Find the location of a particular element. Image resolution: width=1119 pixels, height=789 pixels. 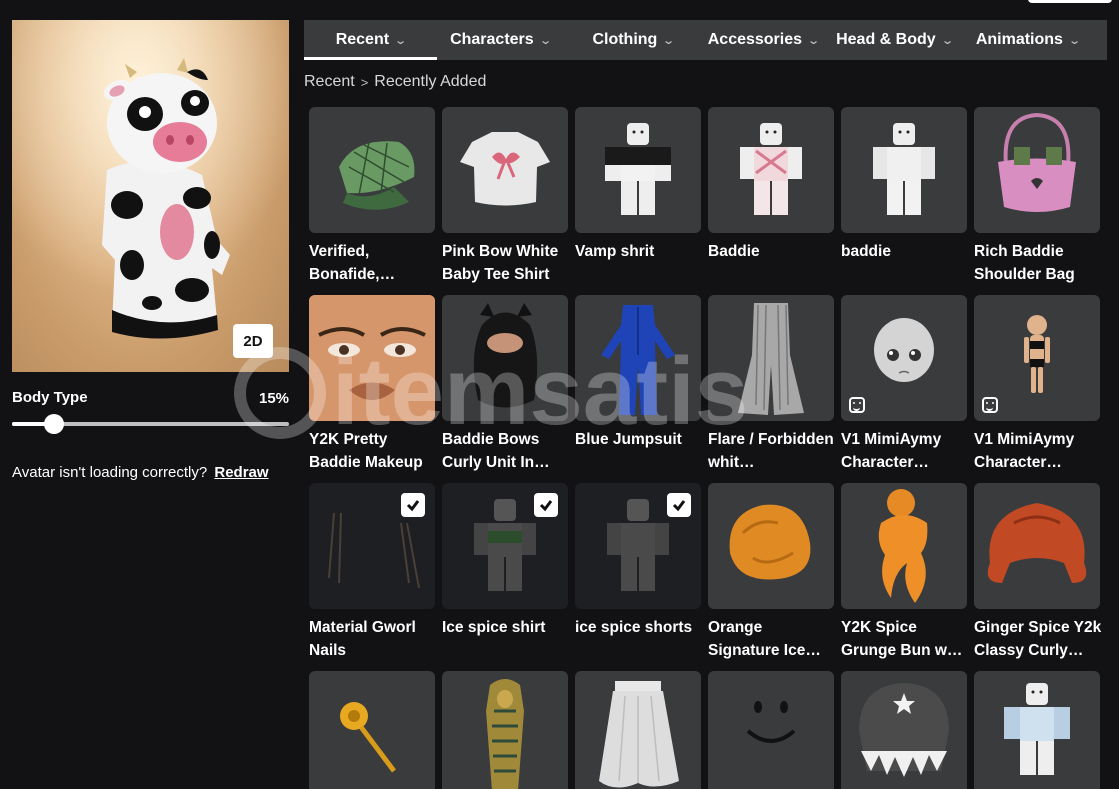

tab-accessories: Accessories ⌄ is located at coordinates (763, 40).